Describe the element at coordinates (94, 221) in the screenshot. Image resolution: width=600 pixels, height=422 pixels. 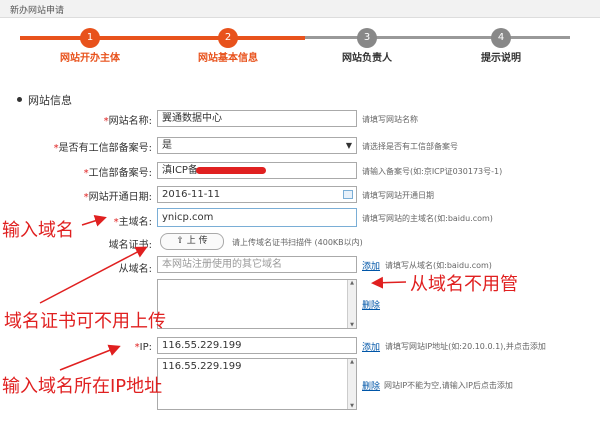
I see `arrow-domain` at that location.